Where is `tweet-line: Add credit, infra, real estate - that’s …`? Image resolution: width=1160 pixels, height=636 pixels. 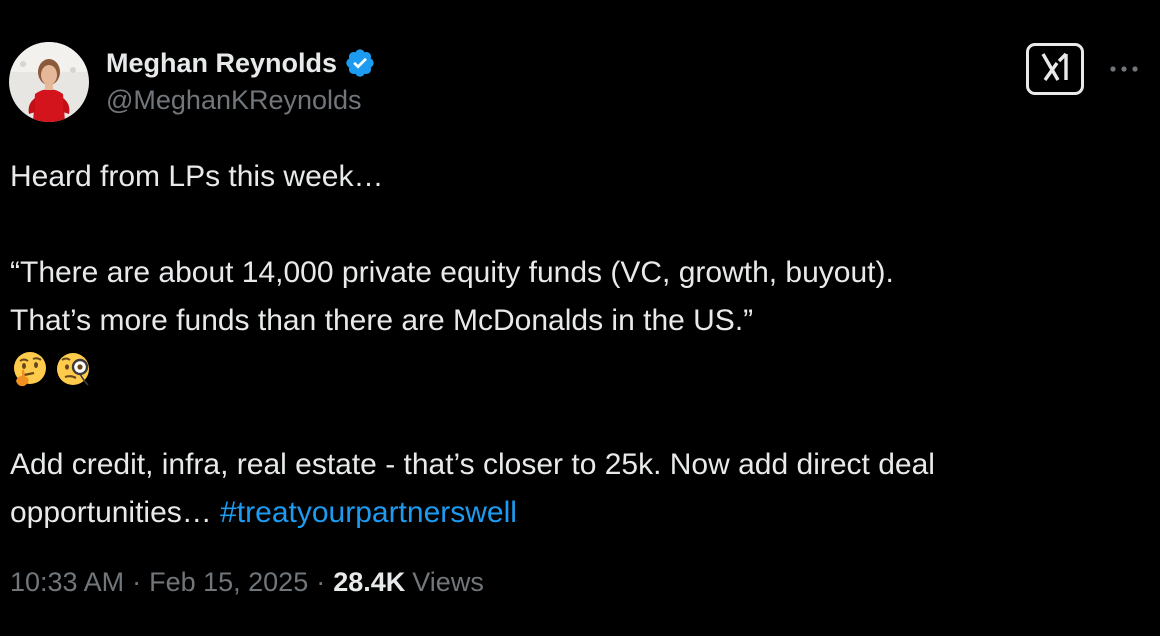 tweet-line: Add credit, infra, real estate - that’s … is located at coordinates (472, 464).